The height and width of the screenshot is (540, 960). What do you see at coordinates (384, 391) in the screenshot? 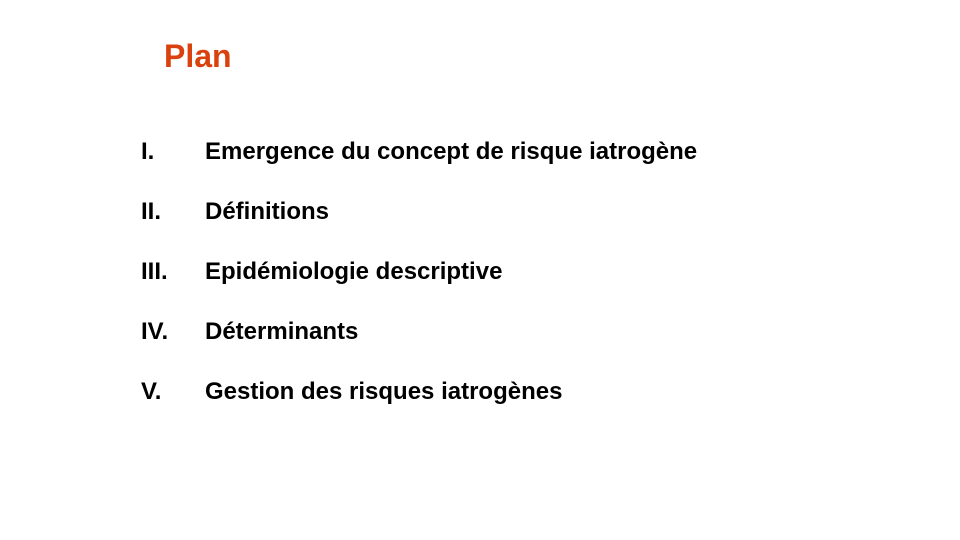
I see `outline-label: Gestion des risques iatrogènes` at bounding box center [384, 391].